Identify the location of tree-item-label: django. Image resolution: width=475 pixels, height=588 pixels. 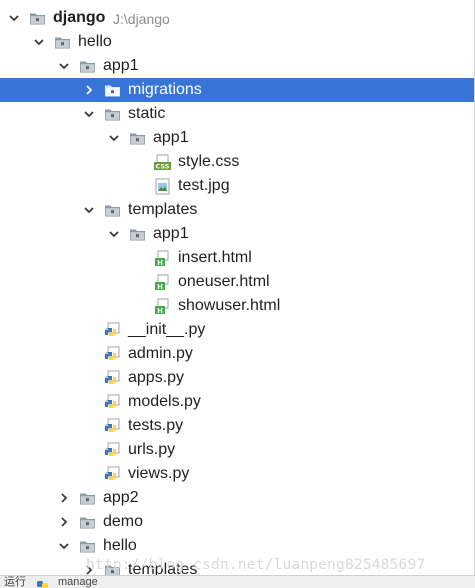
(79, 17).